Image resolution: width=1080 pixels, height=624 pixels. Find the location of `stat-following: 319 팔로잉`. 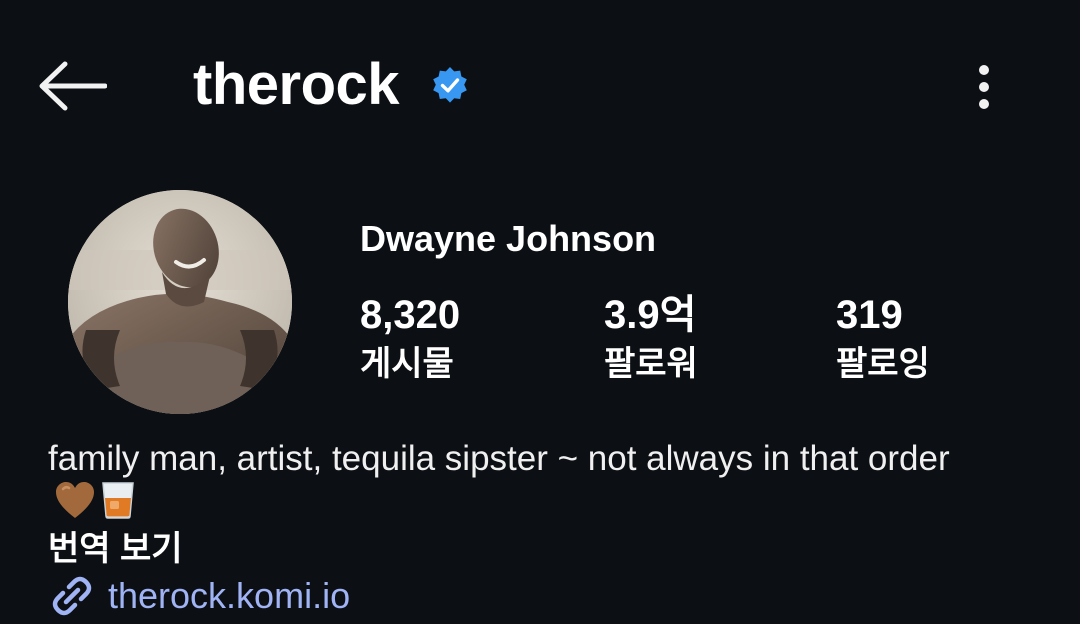

stat-following: 319 팔로잉 is located at coordinates (883, 339).